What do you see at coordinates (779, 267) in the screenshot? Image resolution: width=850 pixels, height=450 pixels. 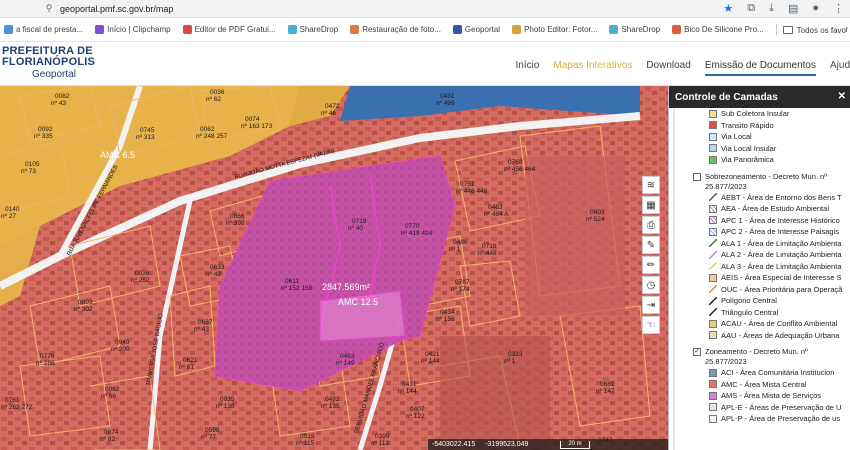 I see `legend-item: ALA 3 - Área de Limitação Ambienta` at bounding box center [779, 267].